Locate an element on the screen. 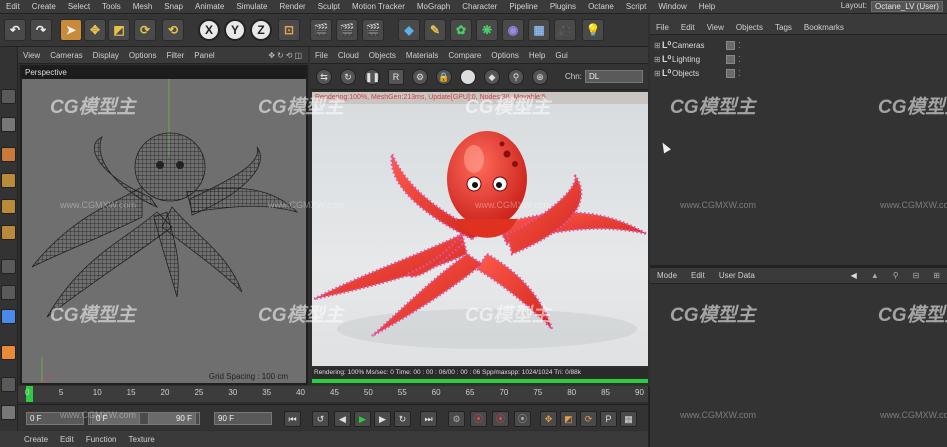 This screenshot has height=447, width=947. menu-sculpt: Sculpt is located at coordinates (329, 6).